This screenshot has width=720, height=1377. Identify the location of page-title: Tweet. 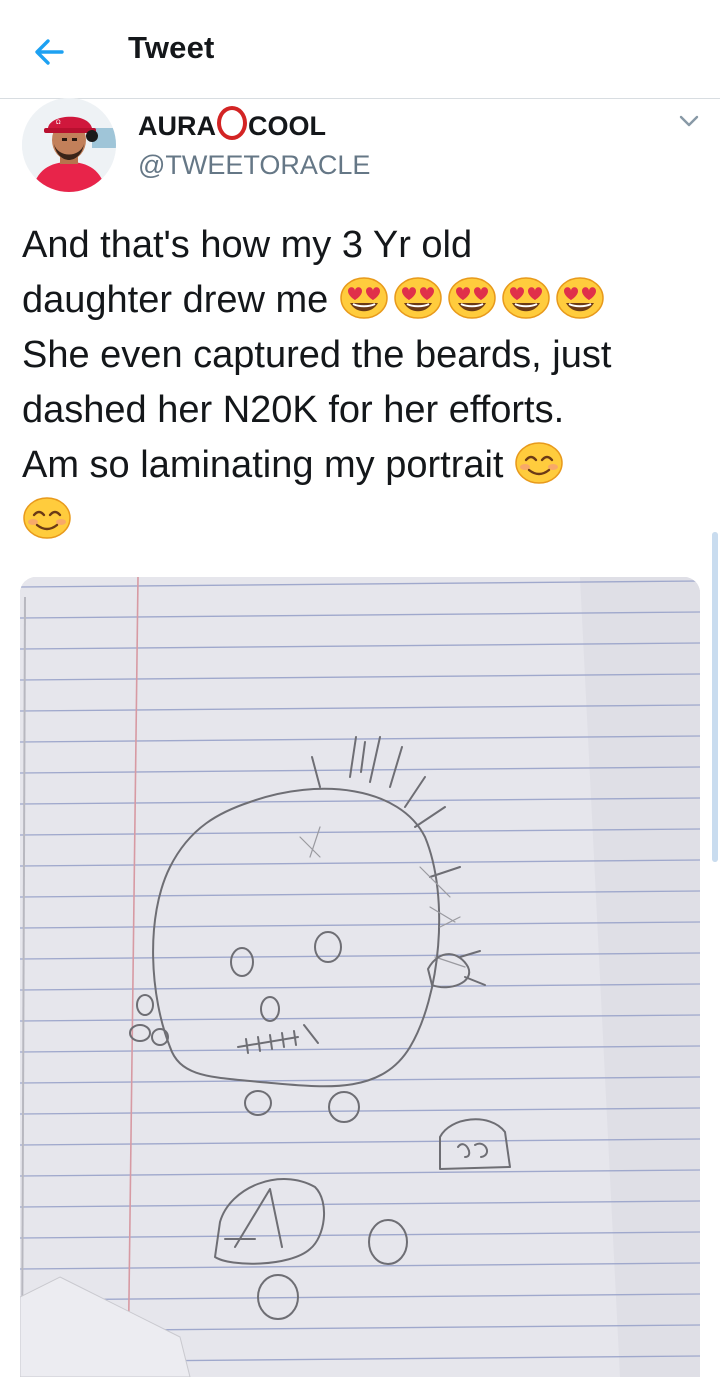
(171, 47).